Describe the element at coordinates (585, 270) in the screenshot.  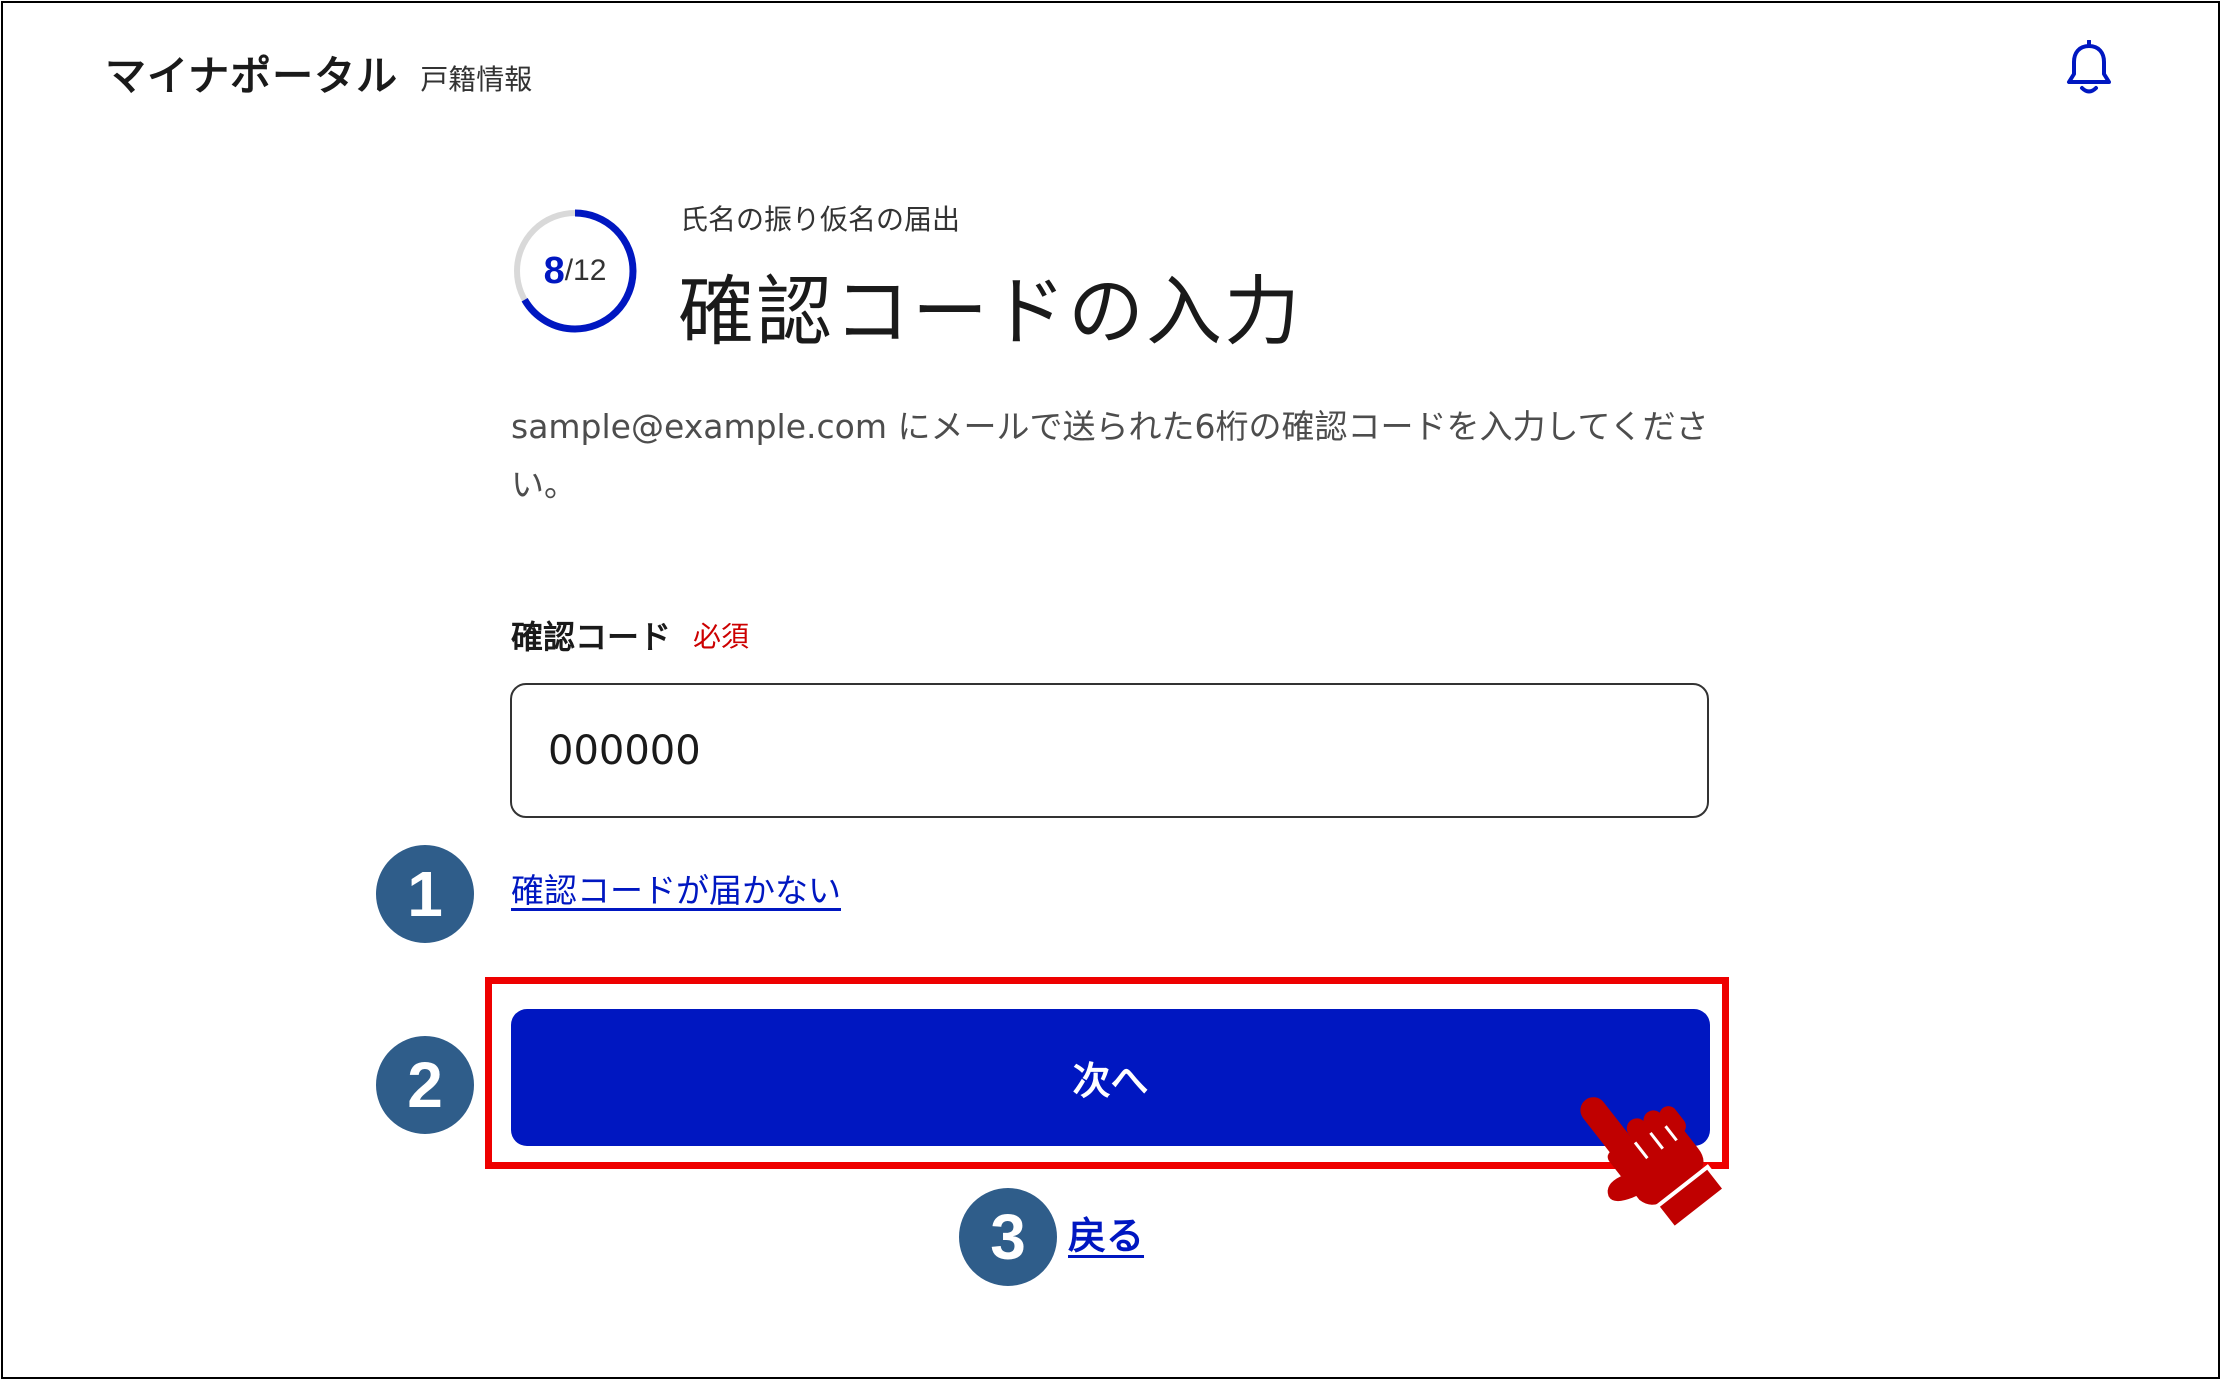
I see `progress-total: /12` at that location.